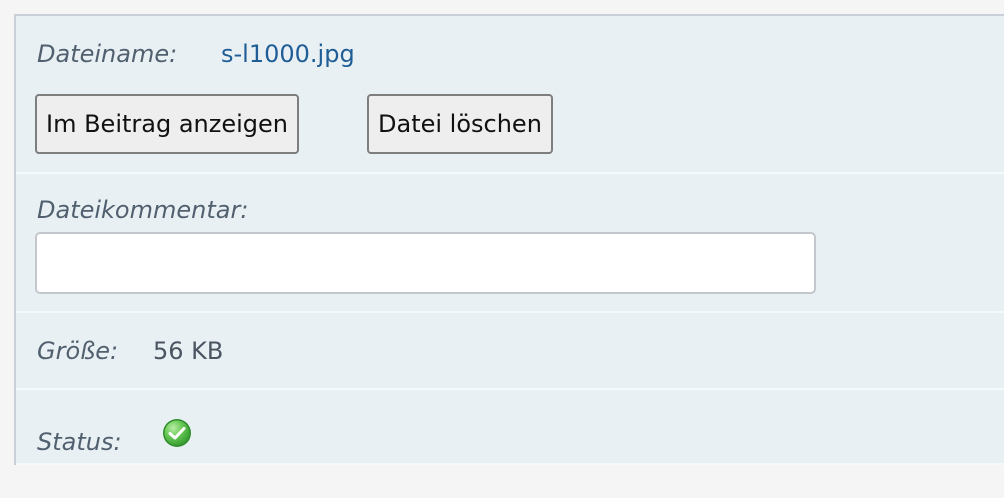 The image size is (1004, 498). What do you see at coordinates (177, 433) in the screenshot?
I see `green-check-icon` at bounding box center [177, 433].